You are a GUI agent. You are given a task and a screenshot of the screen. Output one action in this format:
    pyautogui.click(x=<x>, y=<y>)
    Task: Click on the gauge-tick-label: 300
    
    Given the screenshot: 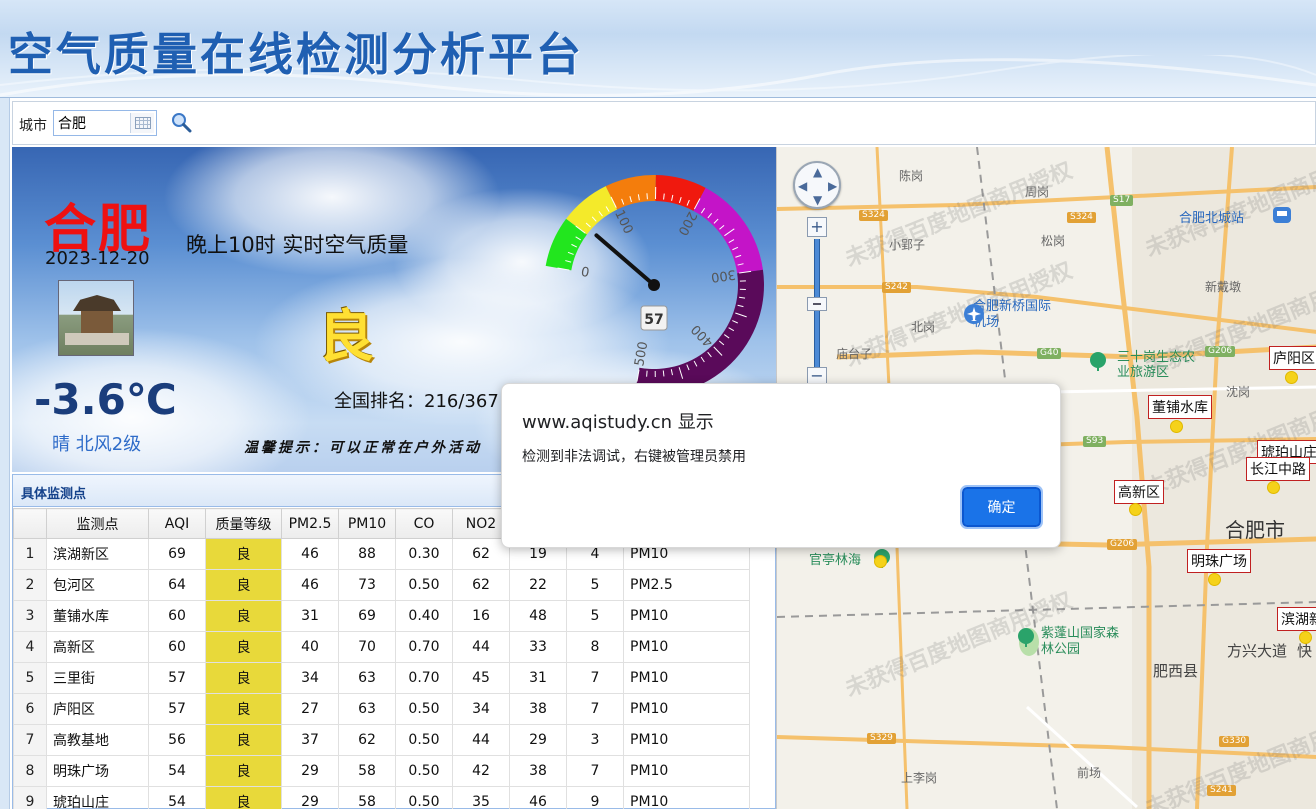 What is the action you would take?
    pyautogui.click(x=723, y=275)
    